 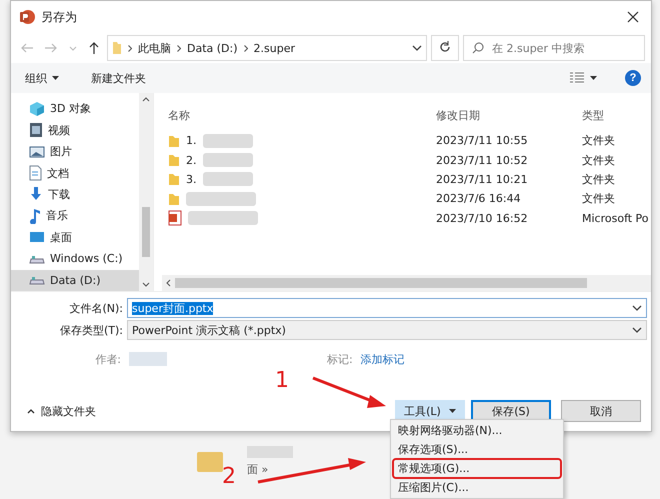 I want to click on column-header: 名称, so click(x=299, y=115).